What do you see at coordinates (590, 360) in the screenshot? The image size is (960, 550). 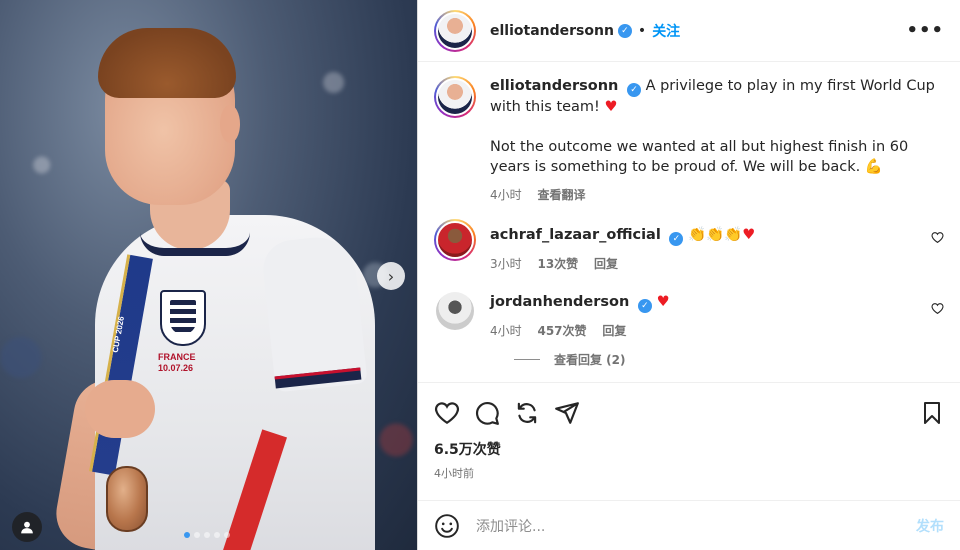 I see `view-replies-label: 查看回复 (2)` at bounding box center [590, 360].